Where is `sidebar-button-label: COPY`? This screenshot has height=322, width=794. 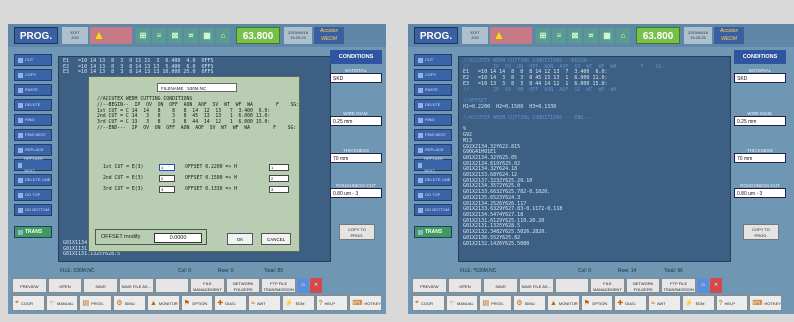 sidebar-button-label: COPY is located at coordinates (431, 74).